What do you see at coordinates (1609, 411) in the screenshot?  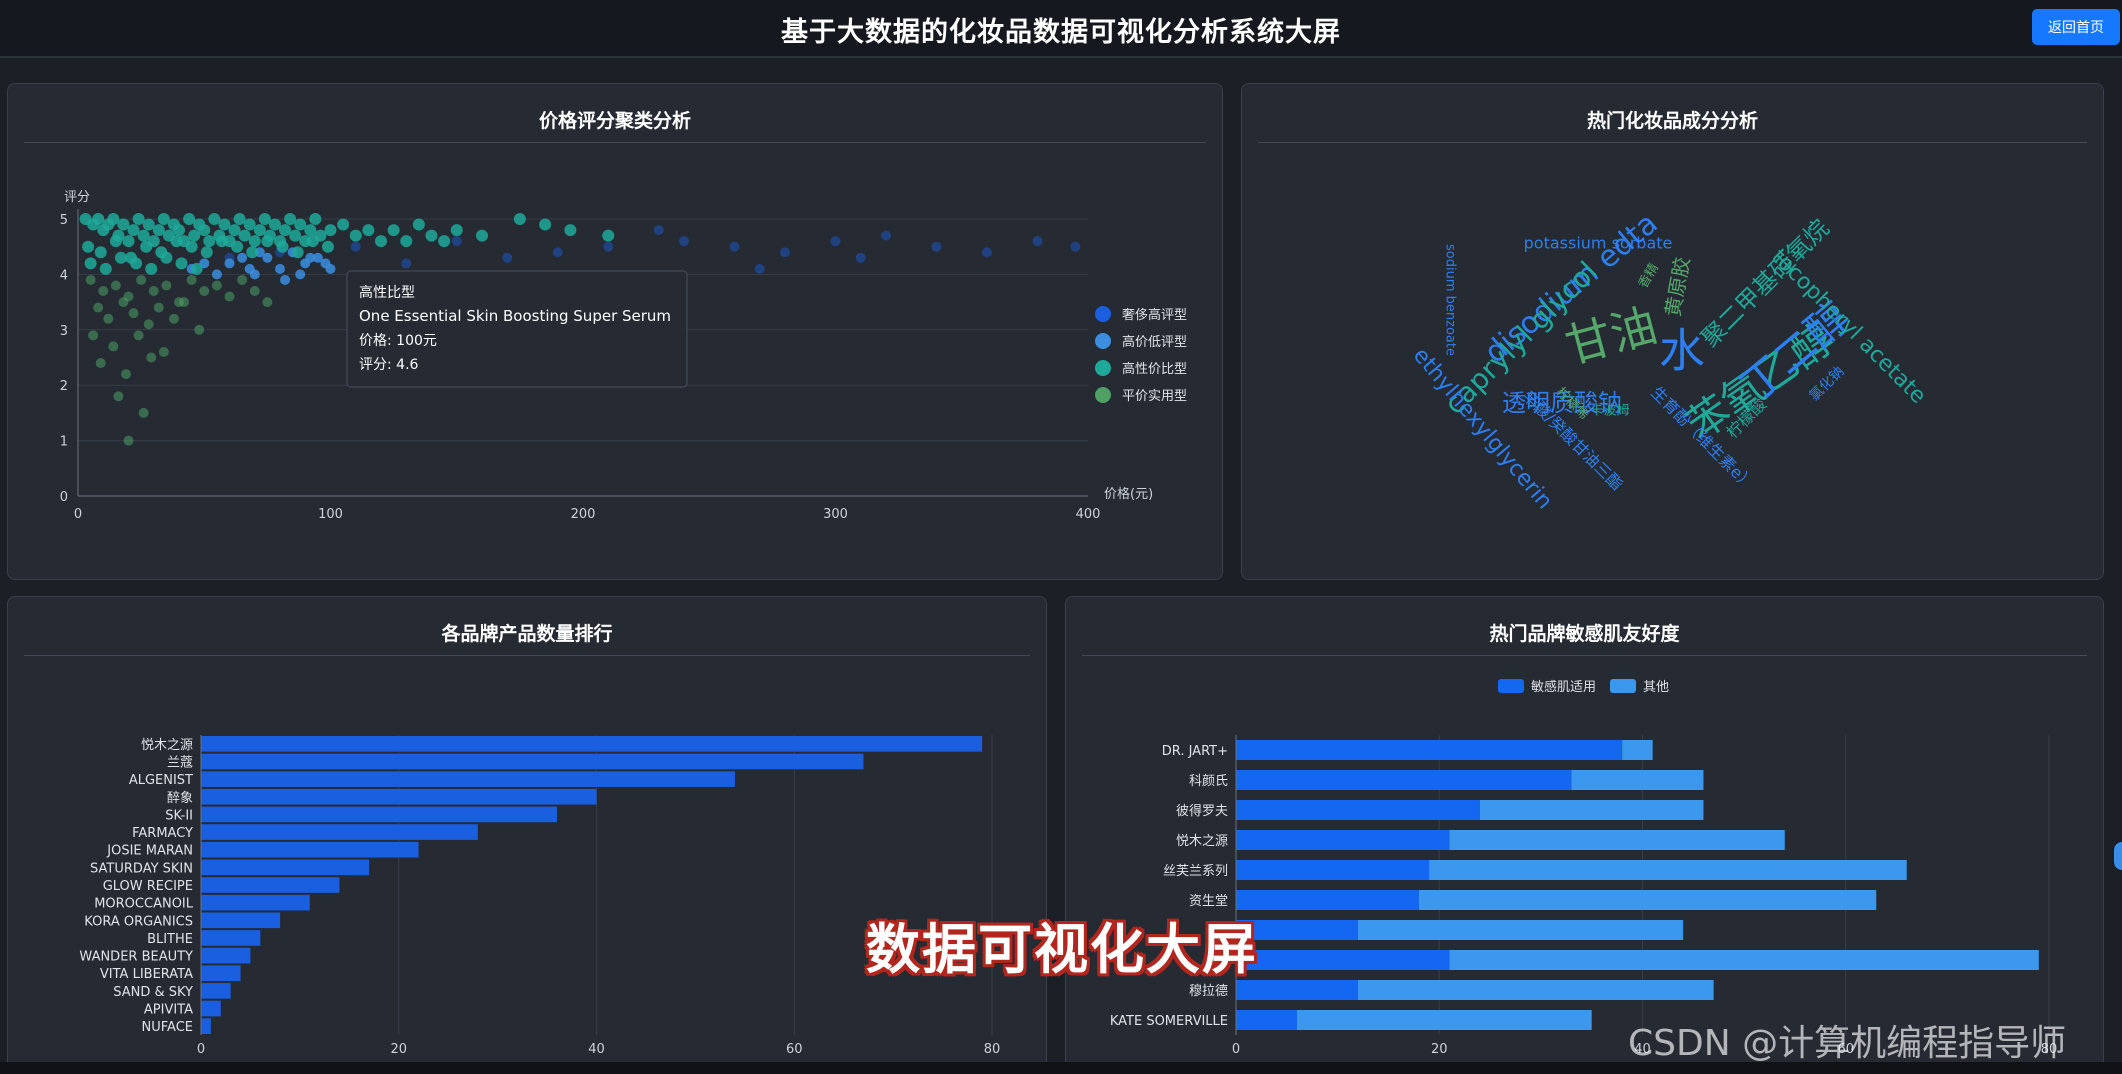 I see `word-cloud-term: 卡波姆` at bounding box center [1609, 411].